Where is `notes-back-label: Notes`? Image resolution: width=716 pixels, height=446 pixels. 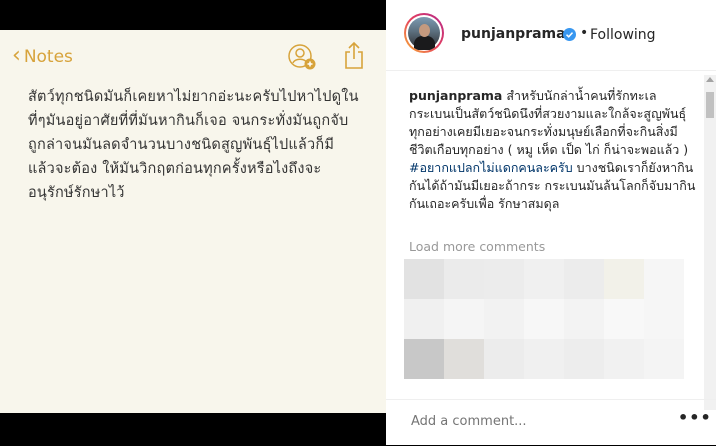 notes-back-label: Notes is located at coordinates (48, 57).